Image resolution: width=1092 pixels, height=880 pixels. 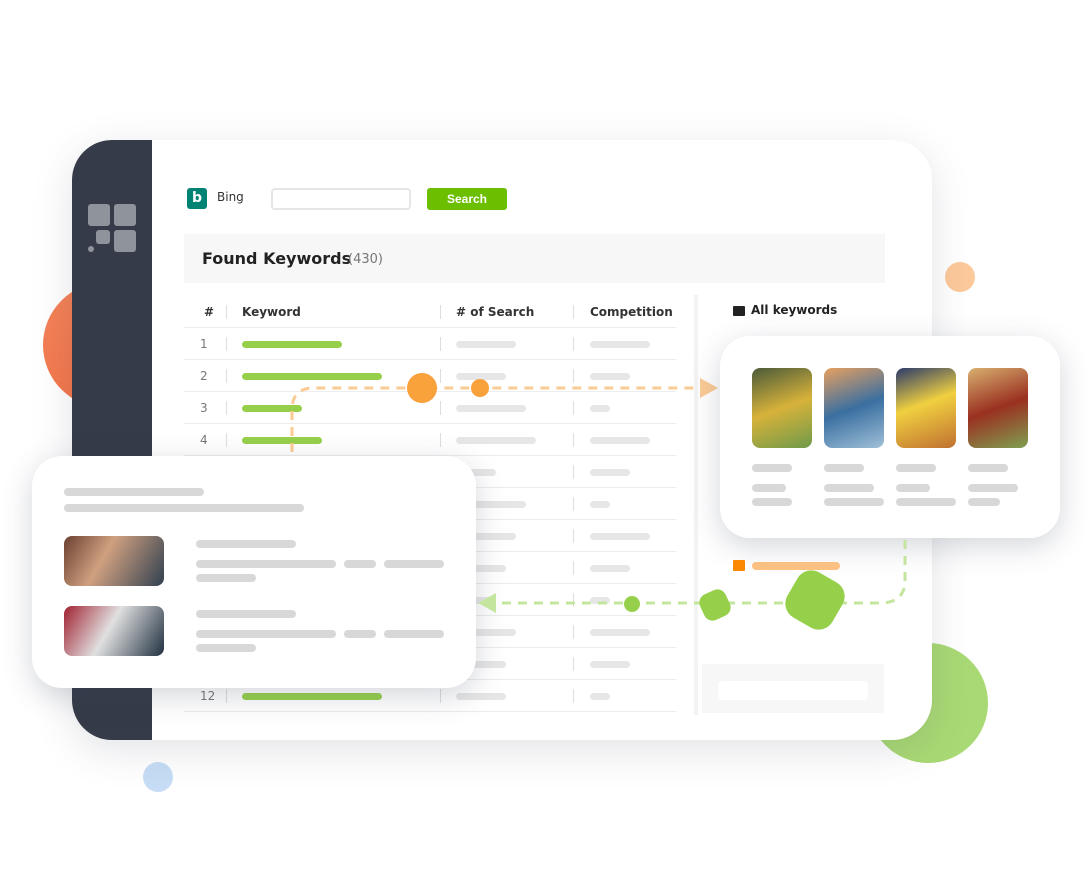 I want to click on green-dot-small, so click(x=632, y=604).